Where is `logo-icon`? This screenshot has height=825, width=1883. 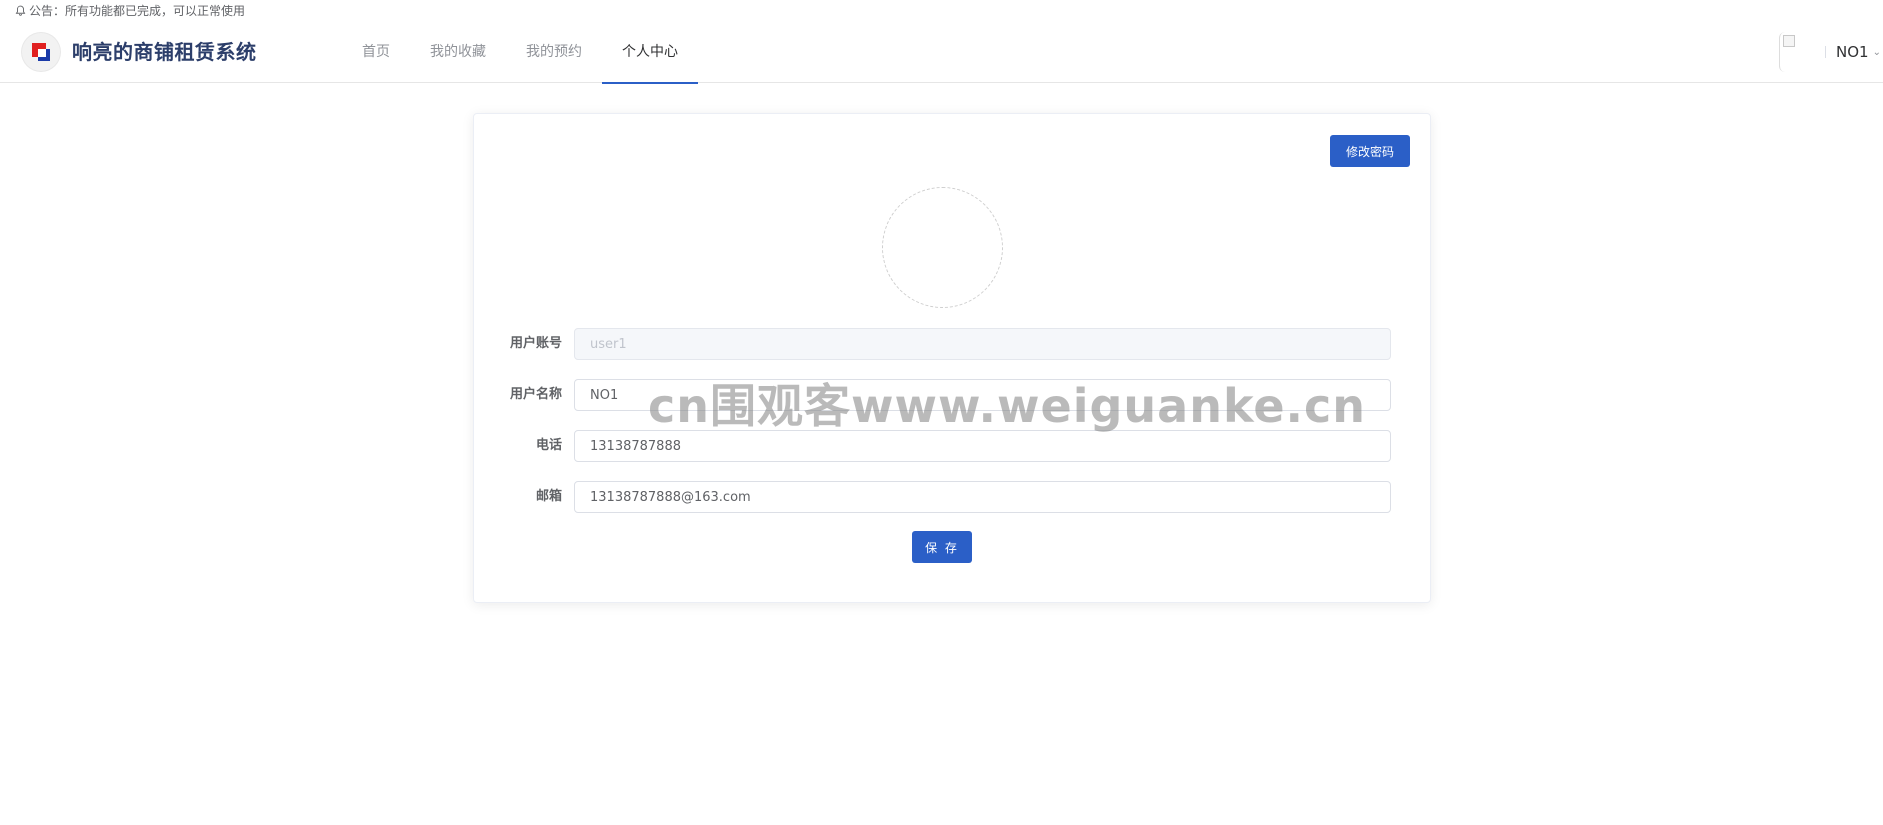
logo-icon is located at coordinates (41, 52).